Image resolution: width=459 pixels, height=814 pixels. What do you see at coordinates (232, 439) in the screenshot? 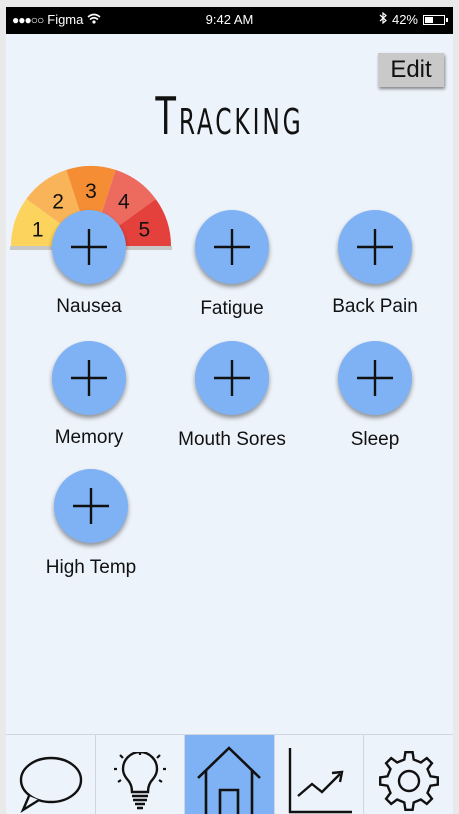
I see `symptom-label: Mouth Sores` at bounding box center [232, 439].